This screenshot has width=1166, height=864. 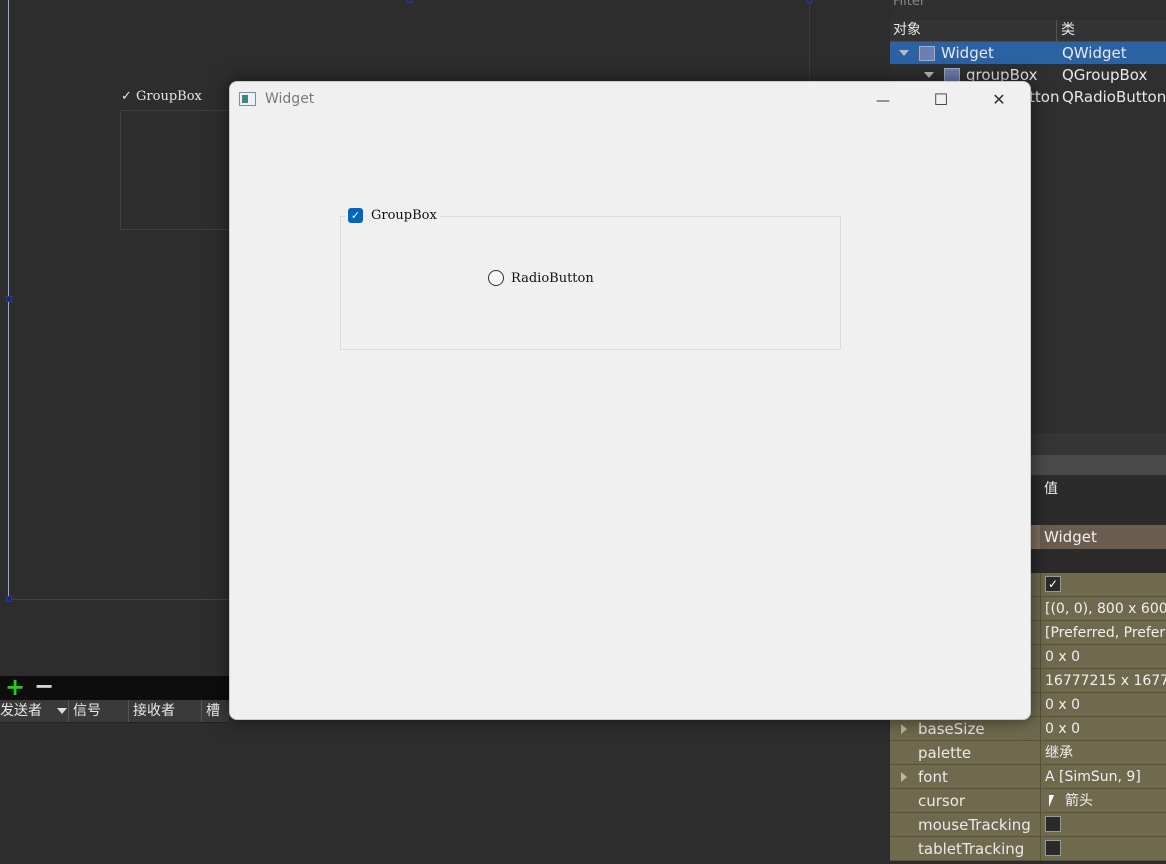 What do you see at coordinates (974, 825) in the screenshot?
I see `property-name: mouseTracking` at bounding box center [974, 825].